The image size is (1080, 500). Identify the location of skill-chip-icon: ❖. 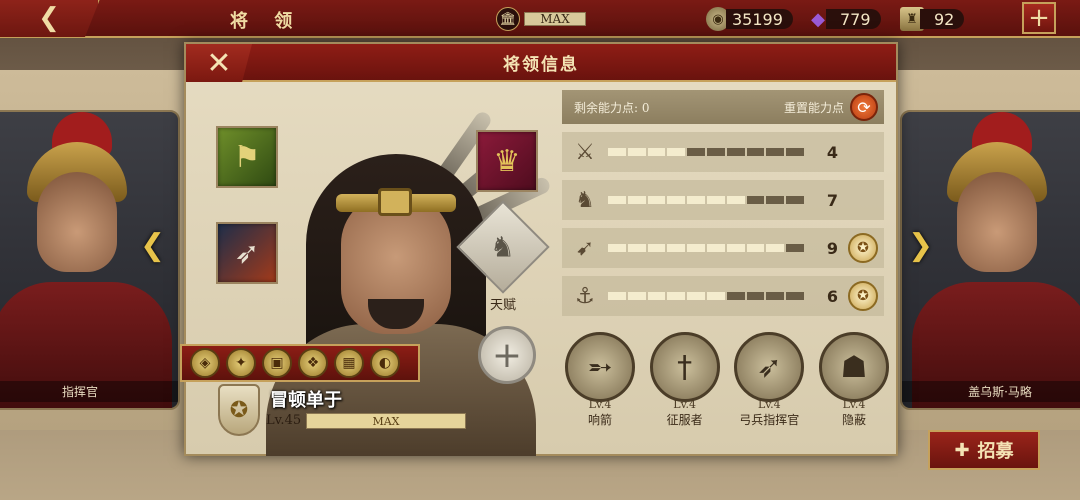
(313, 363).